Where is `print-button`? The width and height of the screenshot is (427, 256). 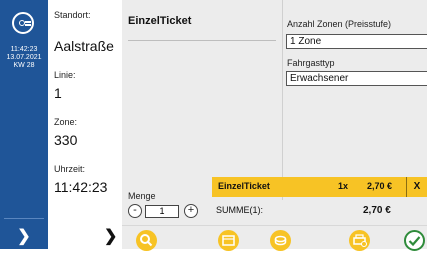 print-button is located at coordinates (359, 240).